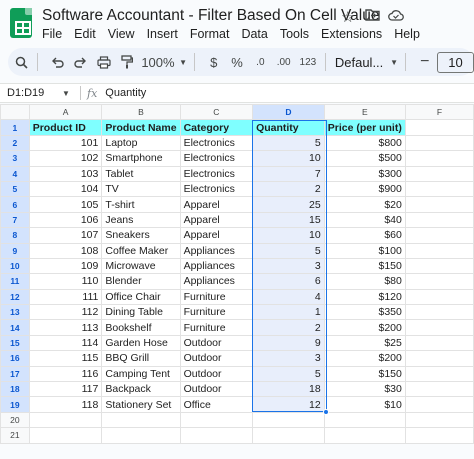  What do you see at coordinates (141, 374) in the screenshot?
I see `cell: Camping Tent` at bounding box center [141, 374].